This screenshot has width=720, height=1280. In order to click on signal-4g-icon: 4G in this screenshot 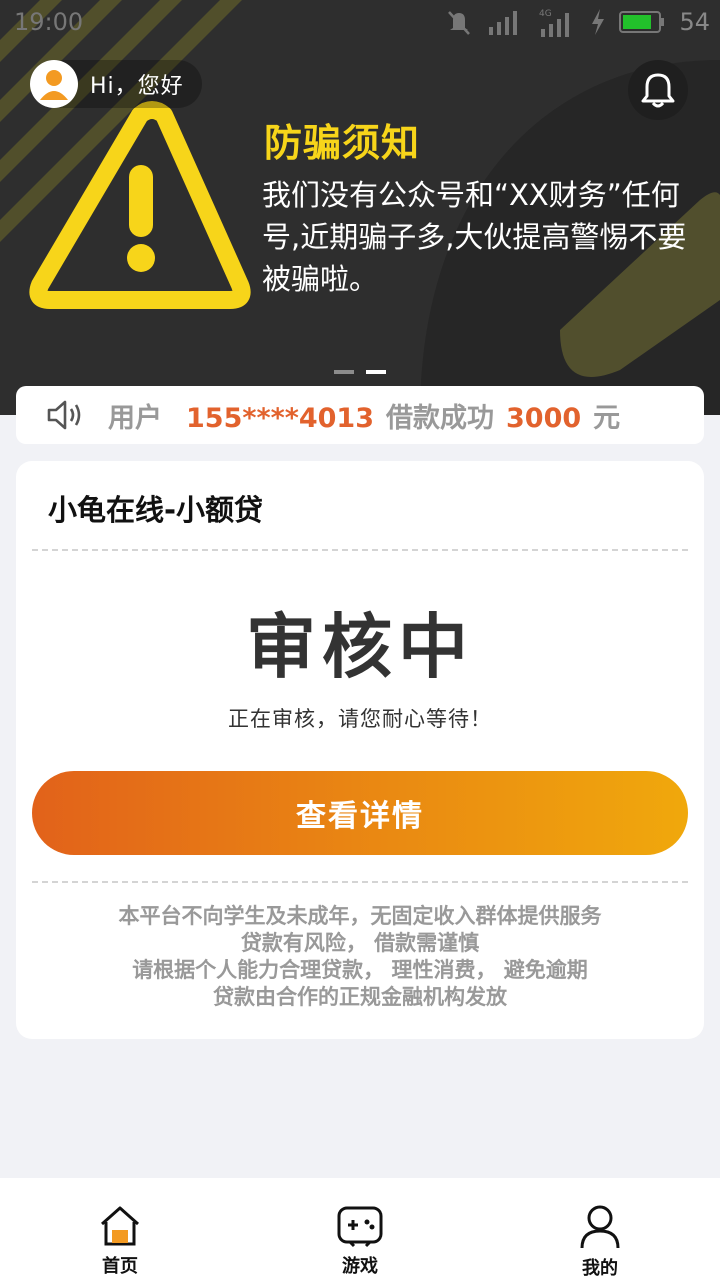, I will do `click(554, 23)`.